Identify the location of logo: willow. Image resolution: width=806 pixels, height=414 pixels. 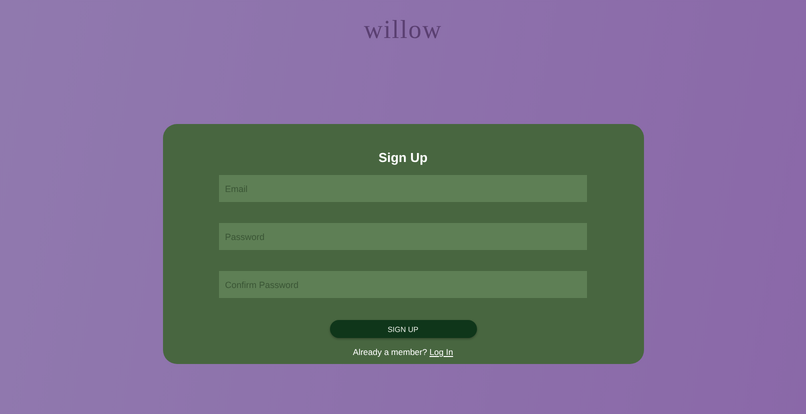
(403, 30).